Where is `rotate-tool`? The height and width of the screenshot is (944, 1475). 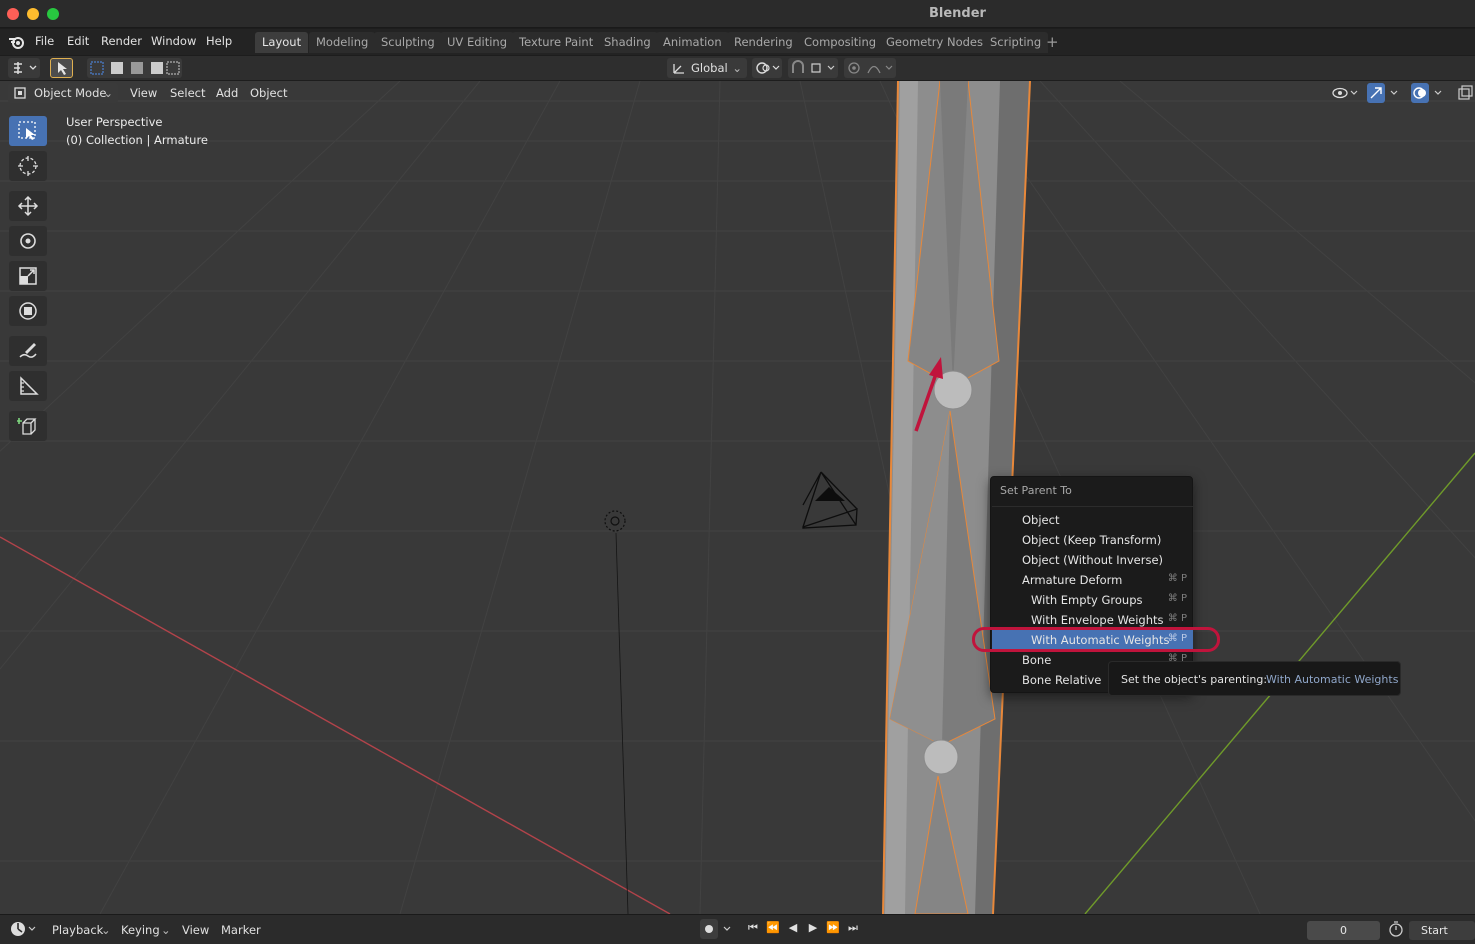 rotate-tool is located at coordinates (28, 241).